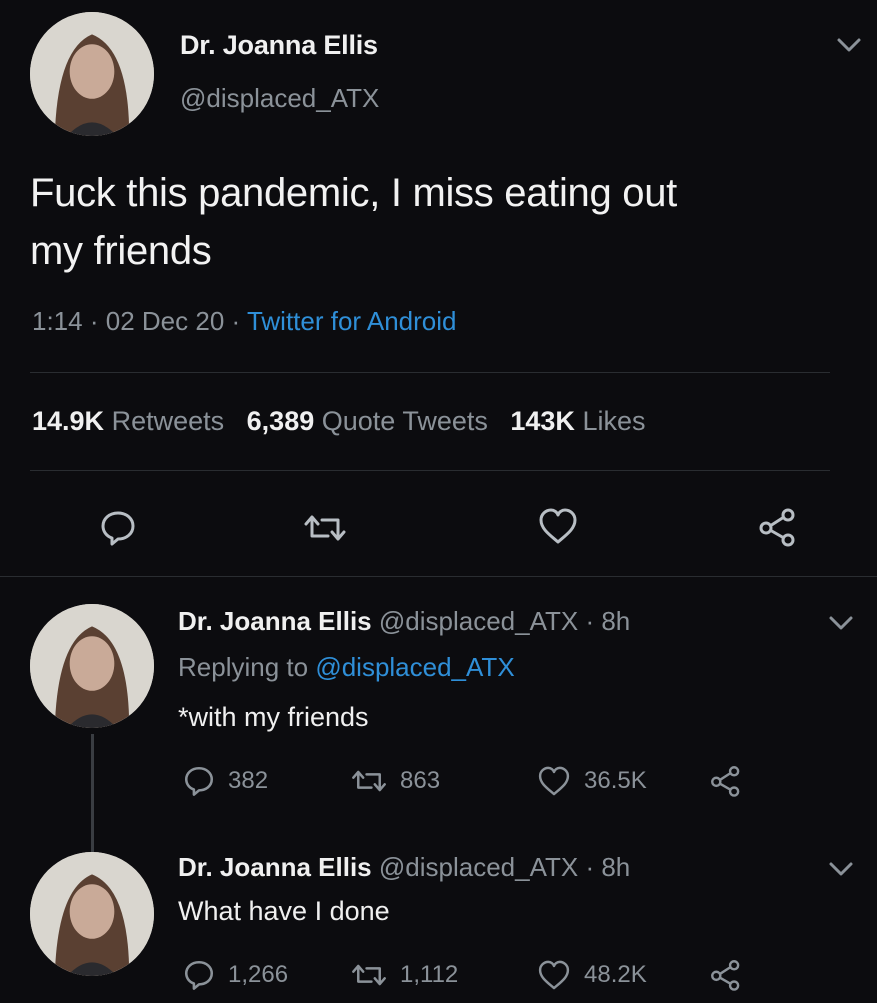 The height and width of the screenshot is (1003, 877). Describe the element at coordinates (279, 45) in the screenshot. I see `author-name: Dr. Joanna Ellis` at that location.